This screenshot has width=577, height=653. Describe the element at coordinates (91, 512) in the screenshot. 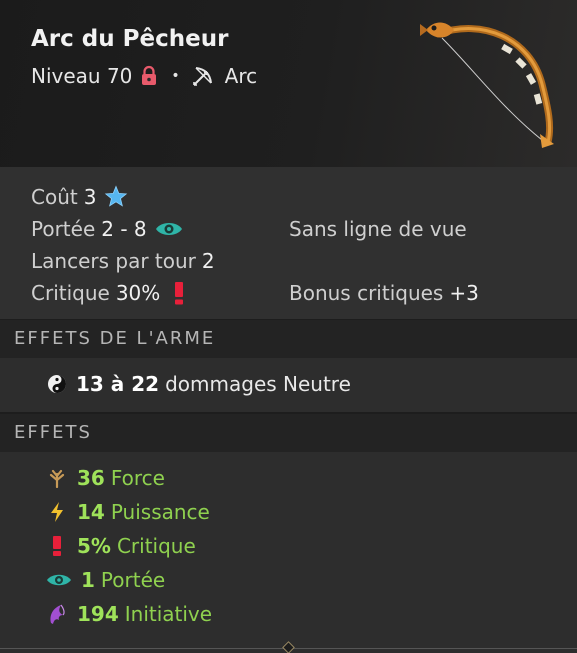

I see `effect-value: 14` at that location.